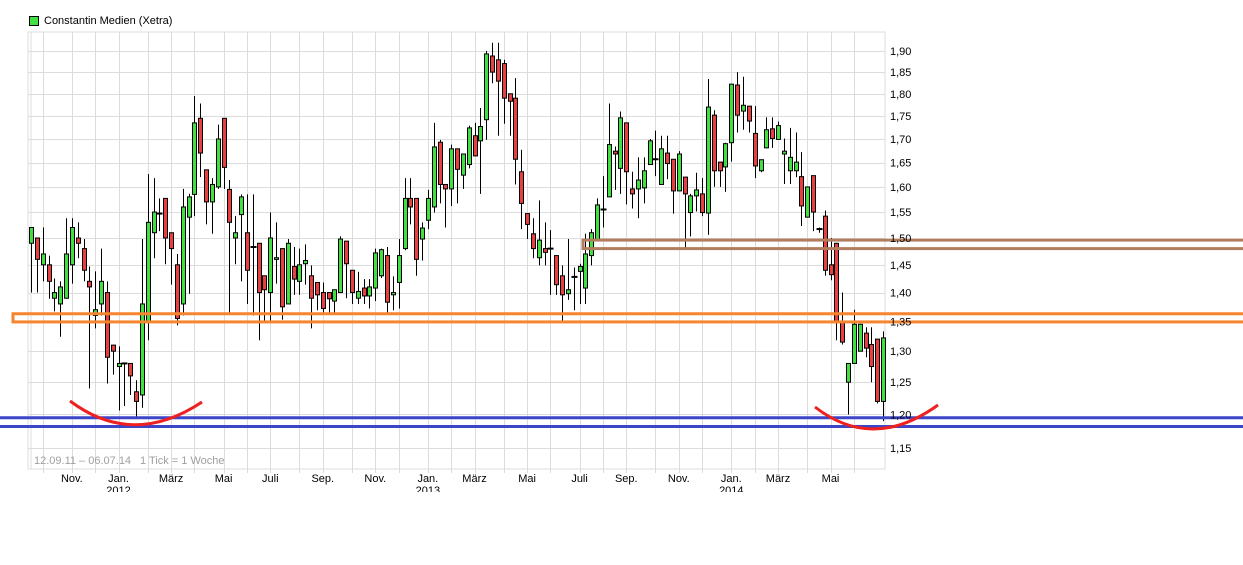  Describe the element at coordinates (900, 352) in the screenshot. I see `y-tick-label: 1,30` at that location.